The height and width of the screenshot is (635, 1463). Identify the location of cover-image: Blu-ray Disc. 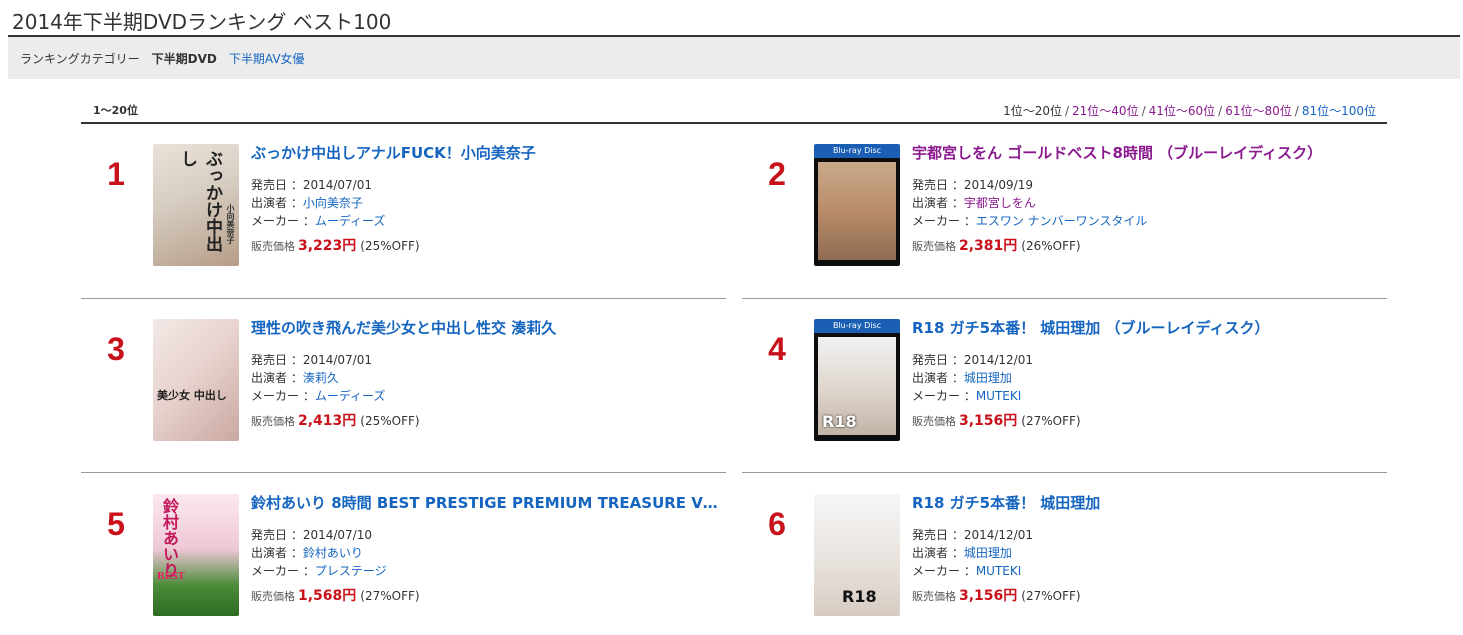
(857, 205).